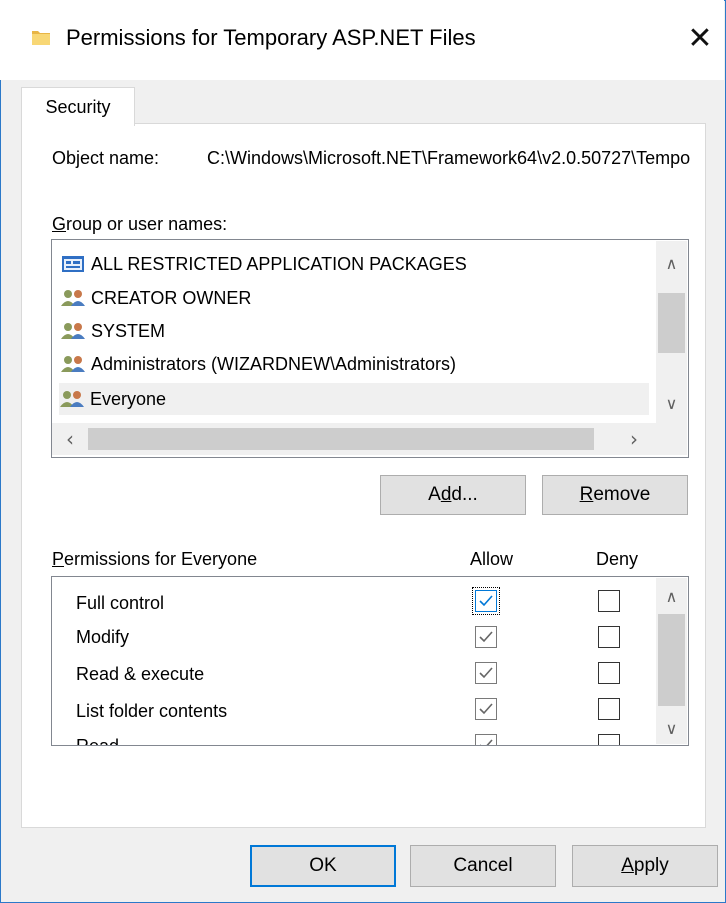 The image size is (726, 903). I want to click on tab-security: Security, so click(78, 106).